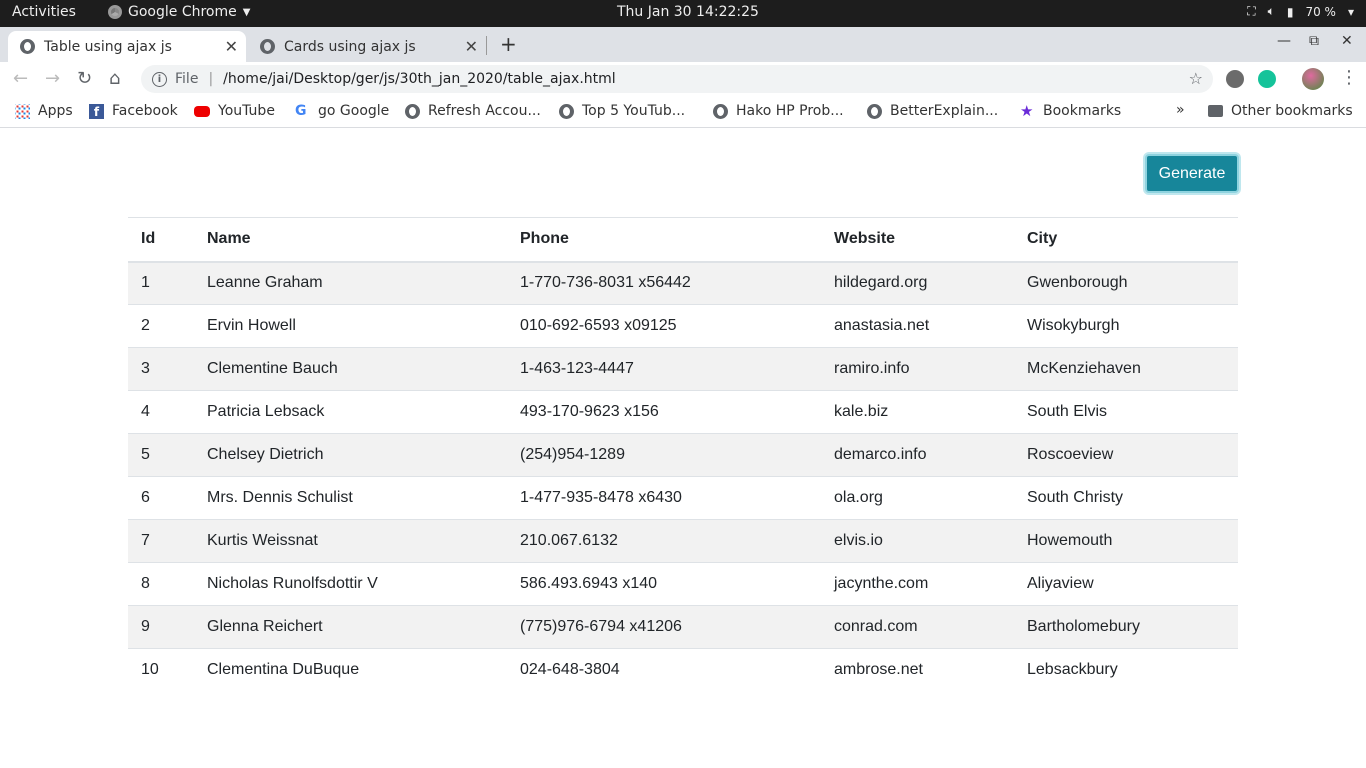 This screenshot has width=1366, height=768. What do you see at coordinates (367, 46) in the screenshot?
I see `tab-cards-ajax: Cards using ajax js ✕` at bounding box center [367, 46].